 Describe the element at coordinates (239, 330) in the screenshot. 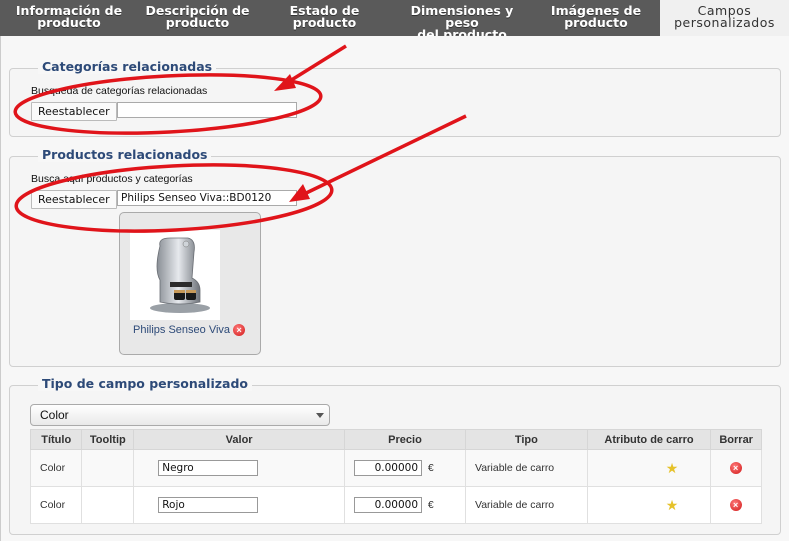

I see `remove-product-icon: ×` at that location.